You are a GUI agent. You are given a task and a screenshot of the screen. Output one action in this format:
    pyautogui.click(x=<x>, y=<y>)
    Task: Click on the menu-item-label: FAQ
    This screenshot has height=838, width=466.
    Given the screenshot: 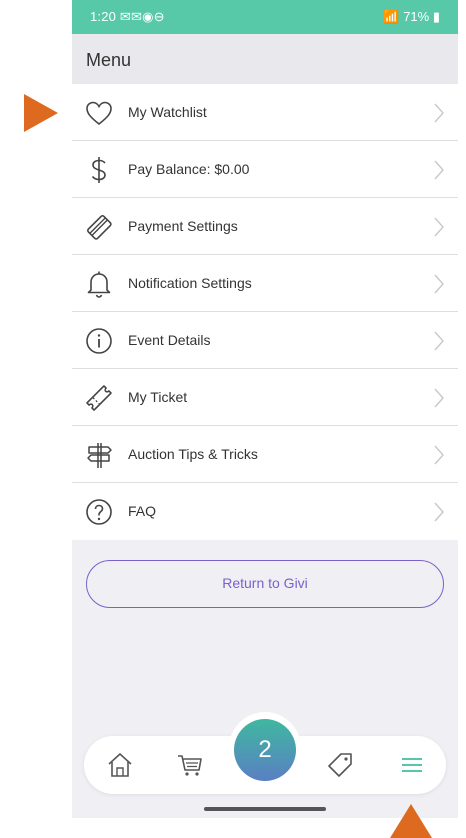 What is the action you would take?
    pyautogui.click(x=142, y=511)
    